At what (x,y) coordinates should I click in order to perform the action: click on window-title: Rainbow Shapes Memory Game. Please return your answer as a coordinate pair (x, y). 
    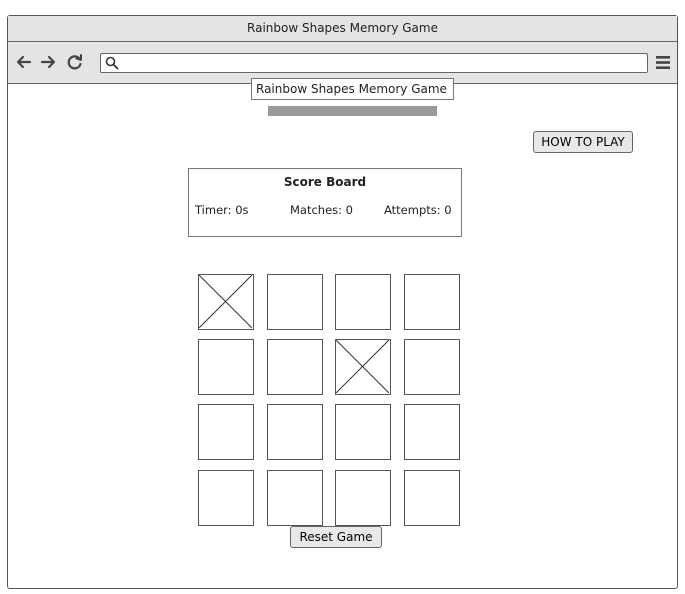
    Looking at the image, I should click on (342, 28).